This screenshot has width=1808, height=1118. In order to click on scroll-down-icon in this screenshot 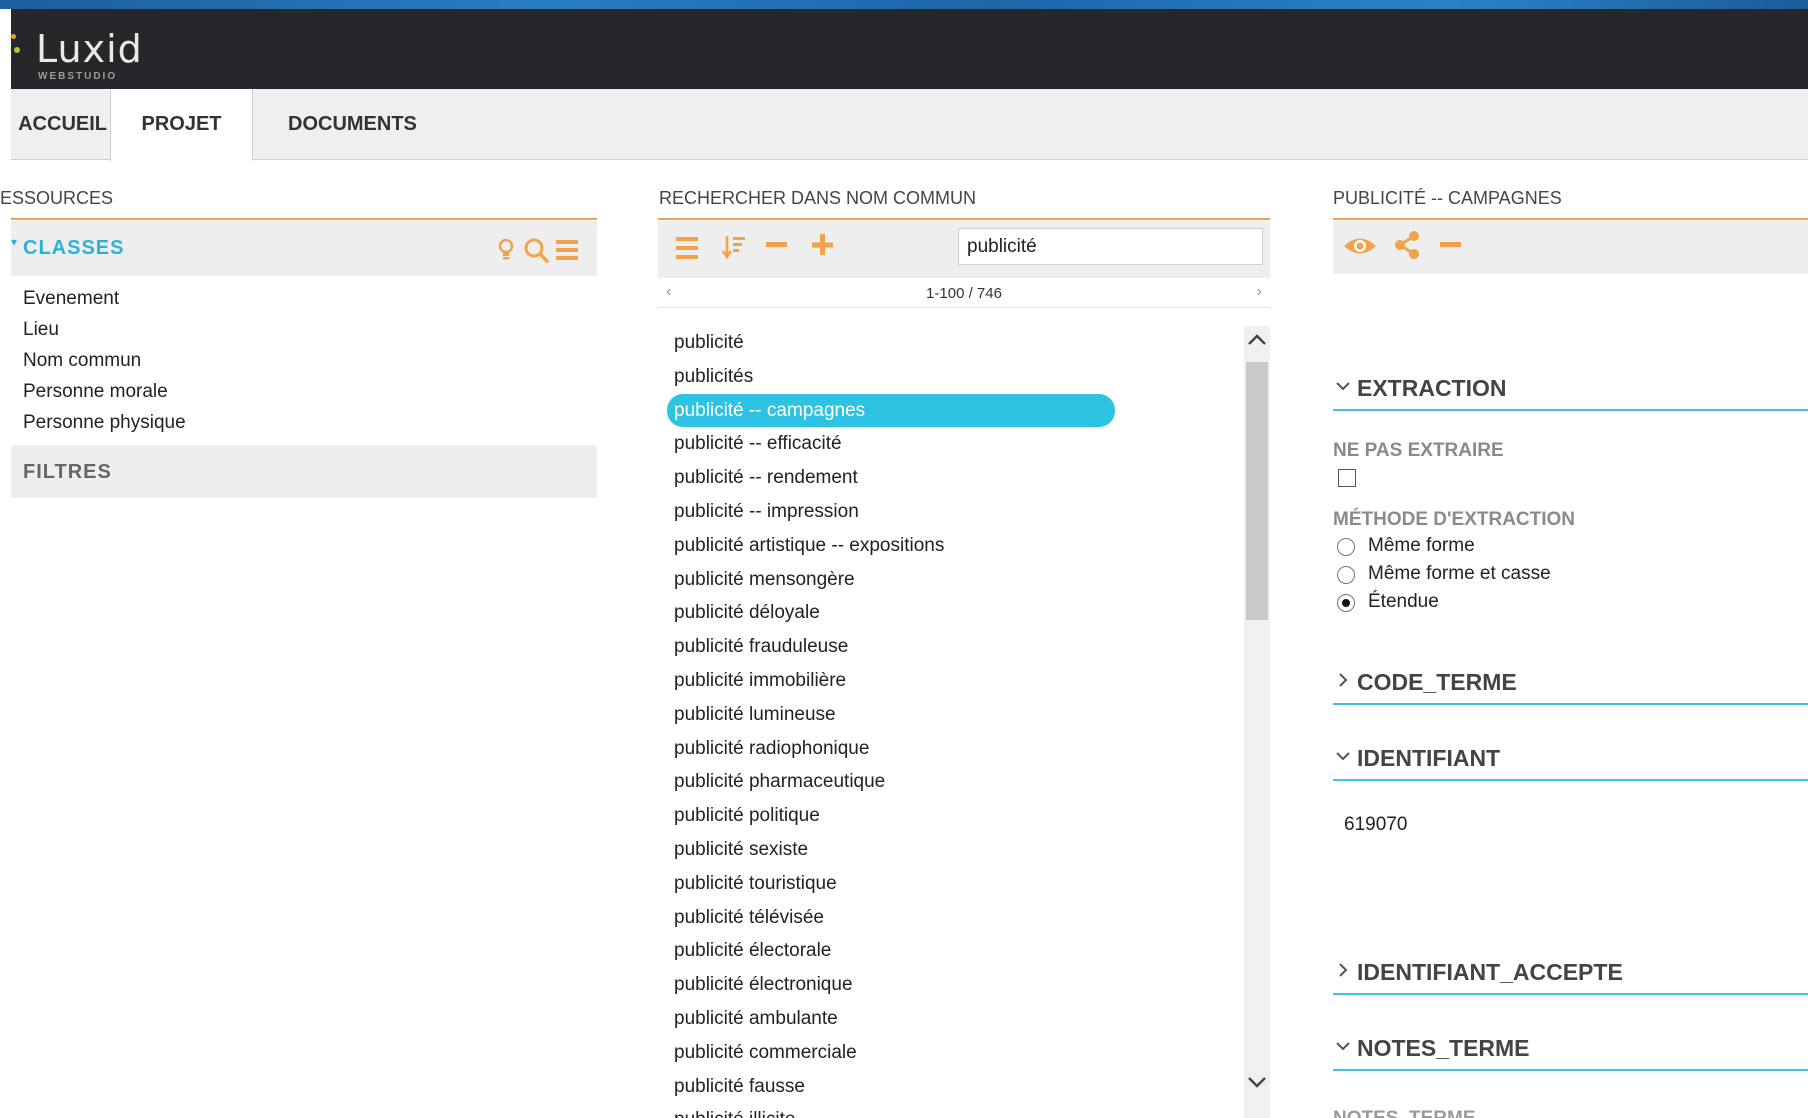, I will do `click(1257, 1083)`.